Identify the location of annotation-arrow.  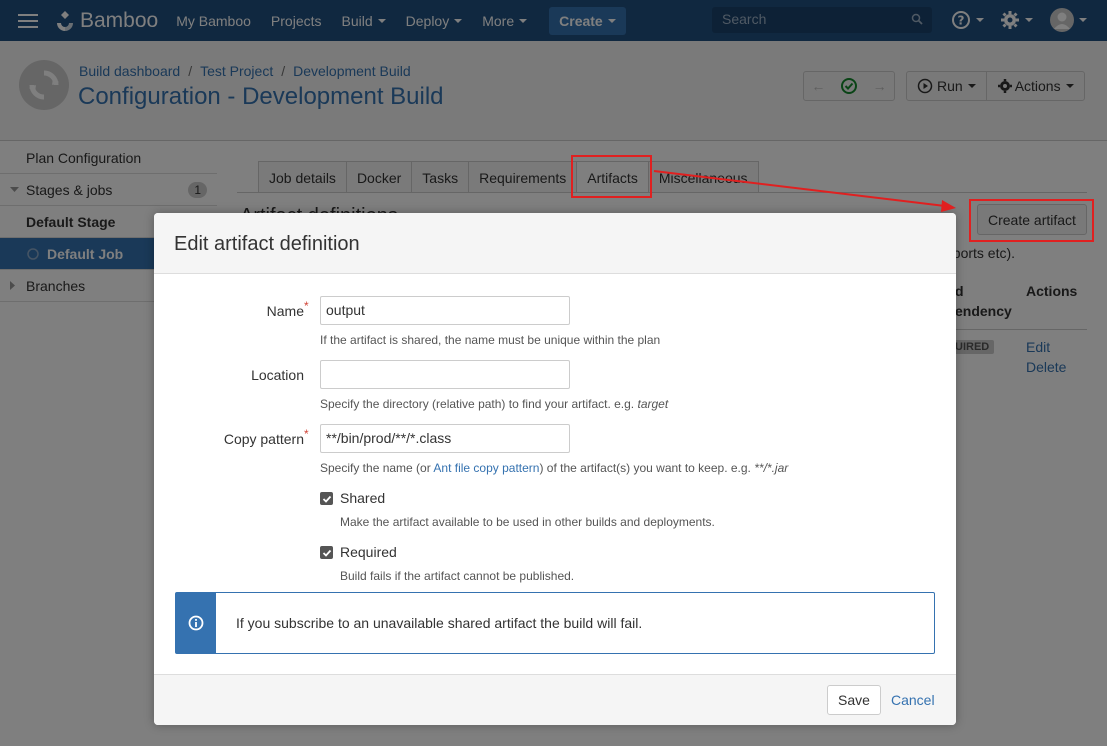
(804, 191).